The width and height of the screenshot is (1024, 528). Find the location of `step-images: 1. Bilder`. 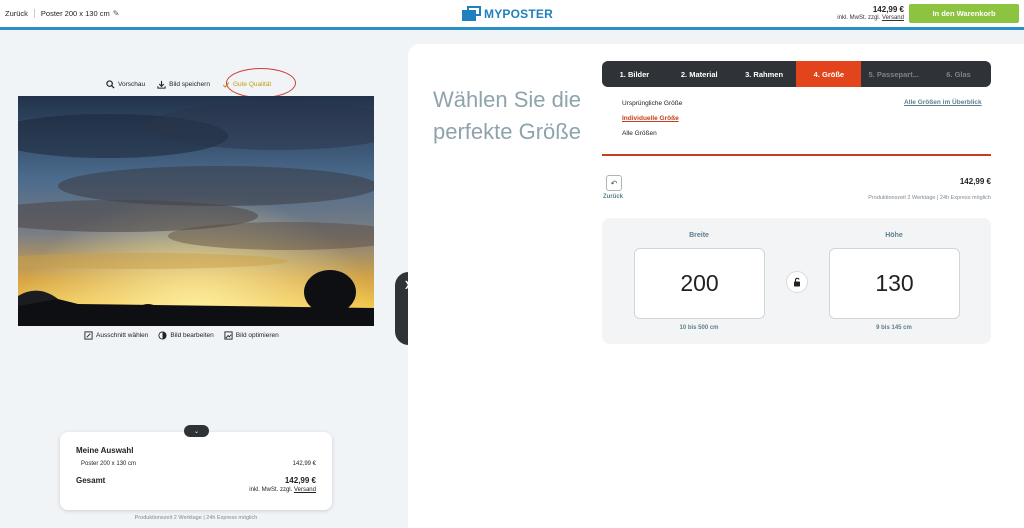

step-images: 1. Bilder is located at coordinates (634, 74).